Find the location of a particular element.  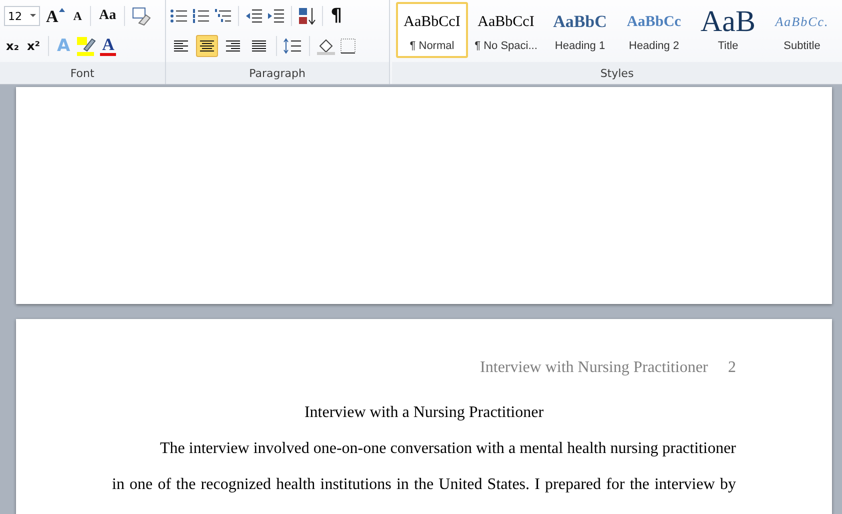

body-text-line: The interview involved one-on-one conversation with a mental health nursing practitioner is located at coordinates (447, 449).